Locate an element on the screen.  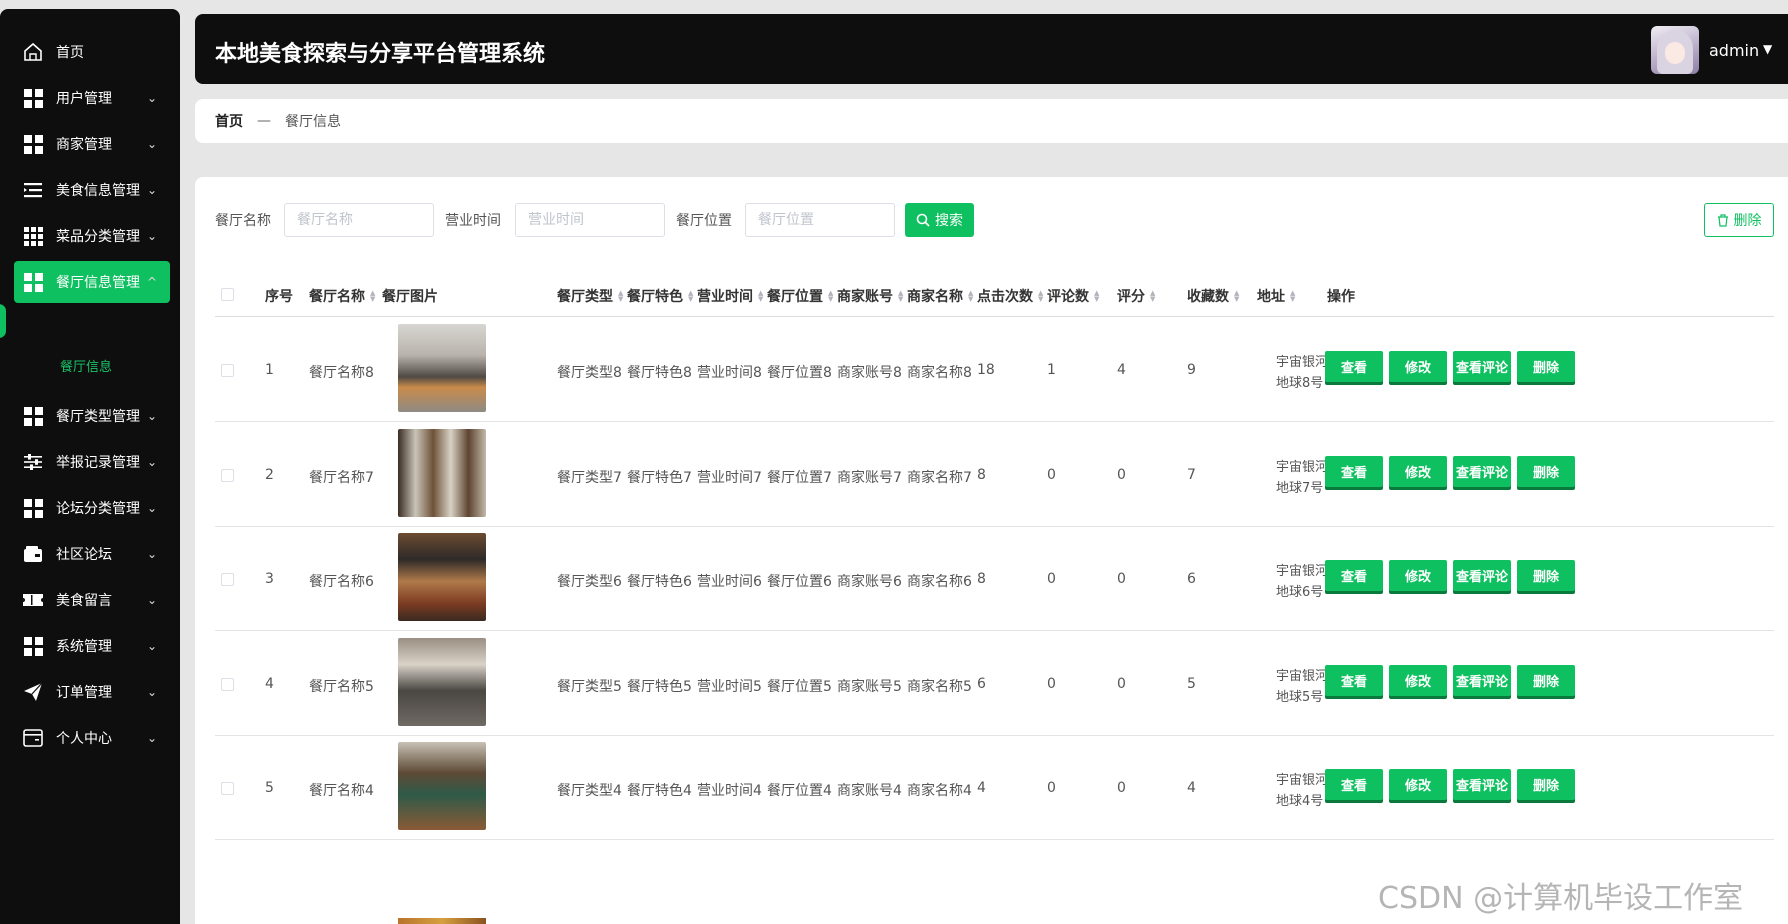
col-header-index: 序号 is located at coordinates (279, 297).